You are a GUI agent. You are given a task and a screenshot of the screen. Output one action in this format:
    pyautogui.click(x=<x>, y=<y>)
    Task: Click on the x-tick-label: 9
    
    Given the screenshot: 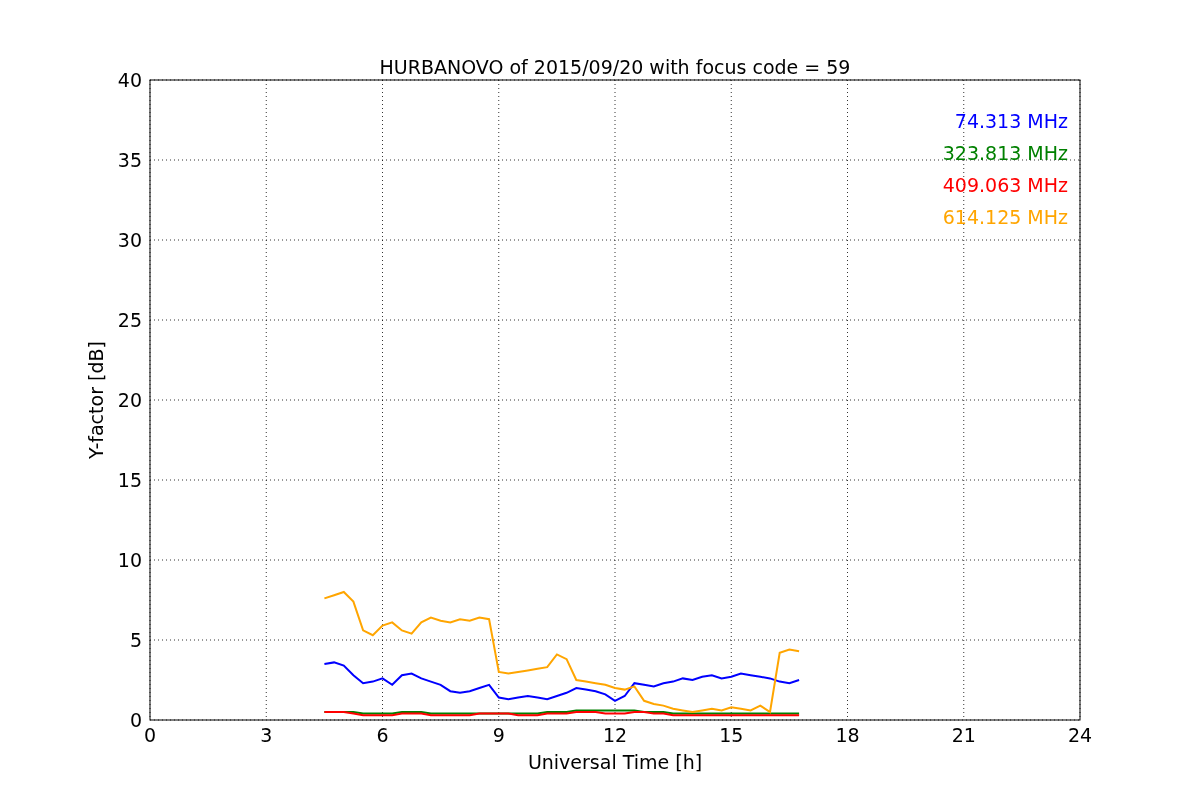 What is the action you would take?
    pyautogui.click(x=498, y=735)
    